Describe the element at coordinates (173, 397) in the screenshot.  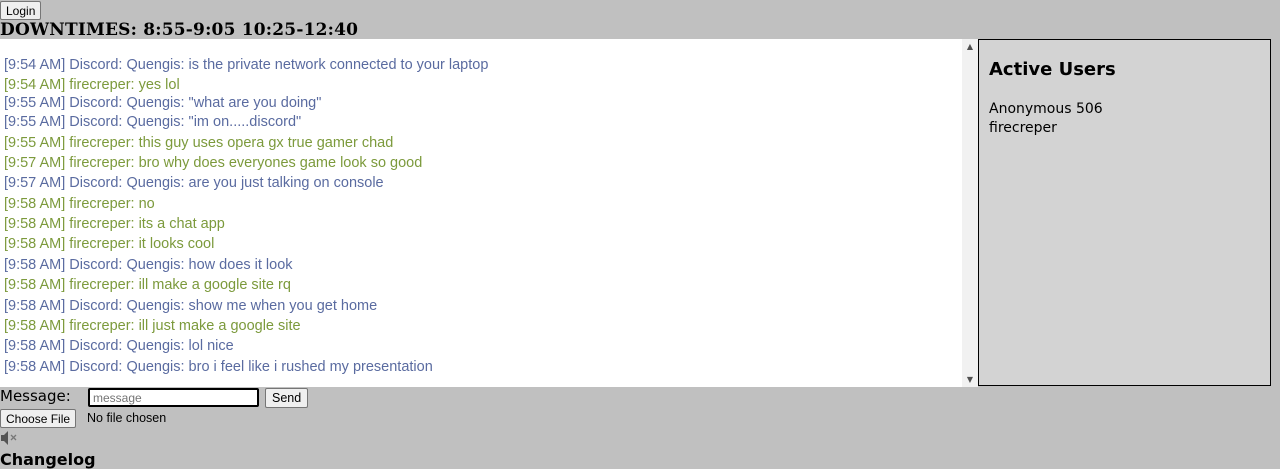
I see `message-input` at that location.